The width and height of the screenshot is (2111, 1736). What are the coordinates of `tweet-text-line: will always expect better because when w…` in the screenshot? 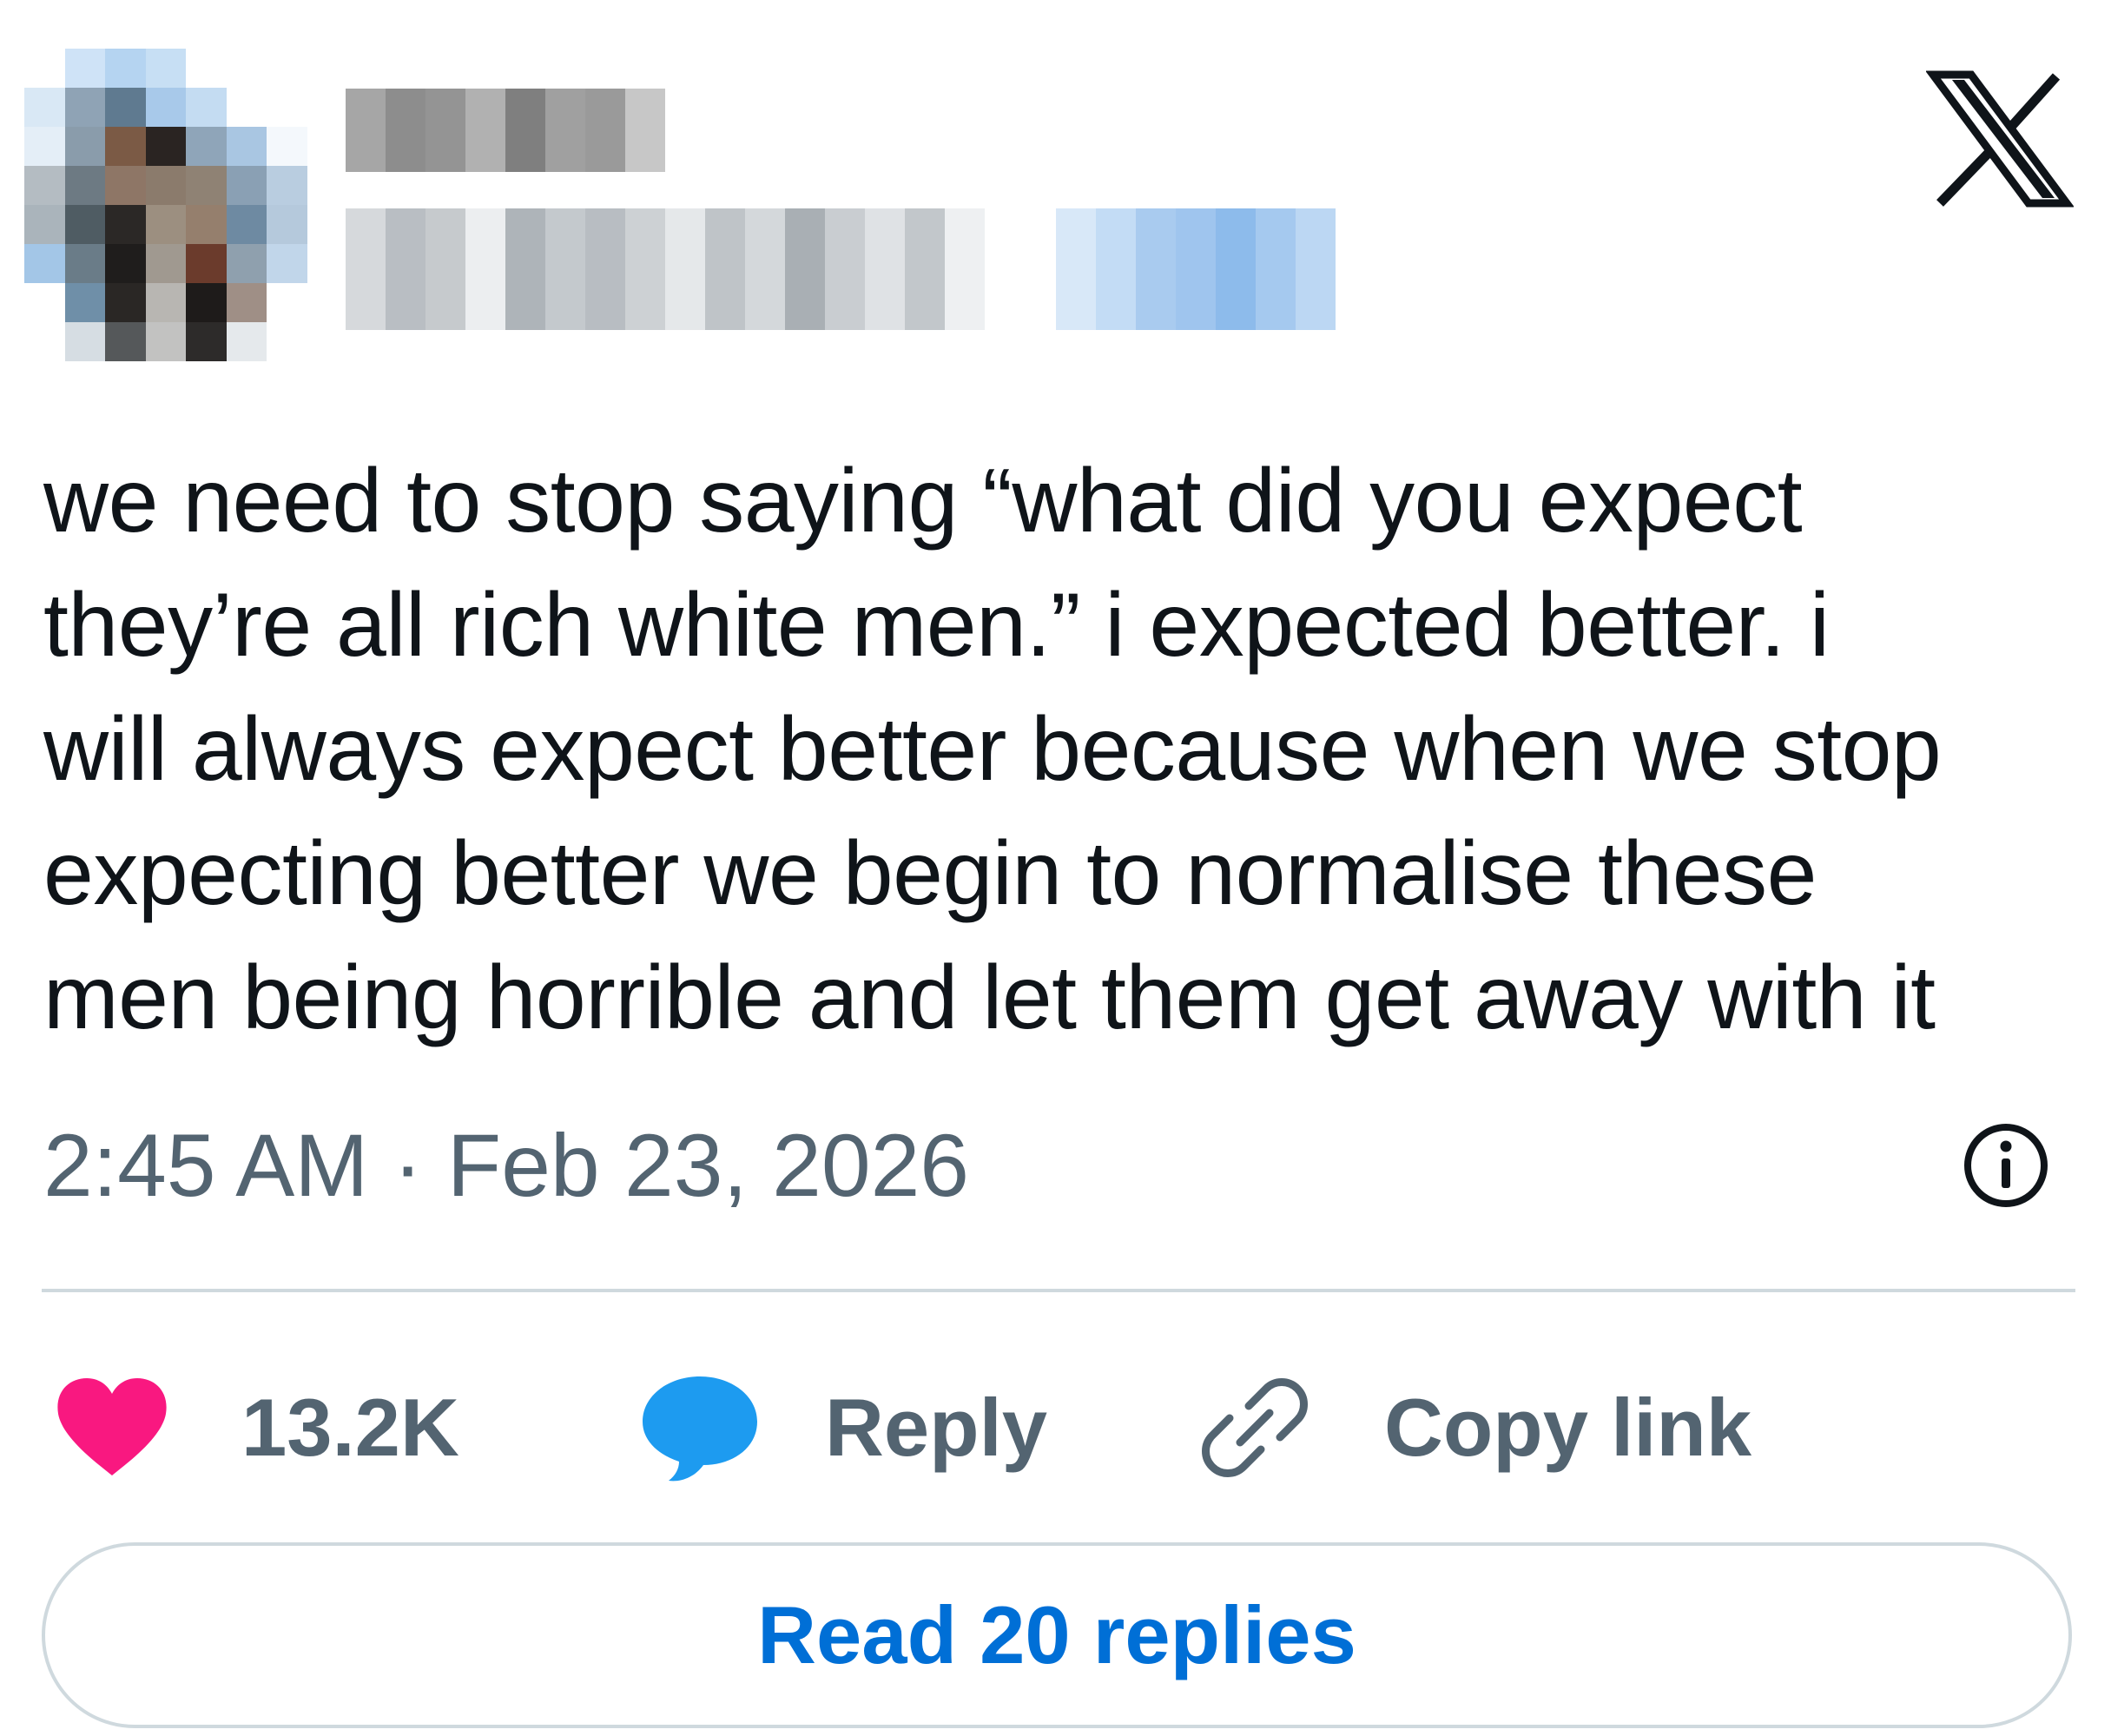 It's located at (992, 749).